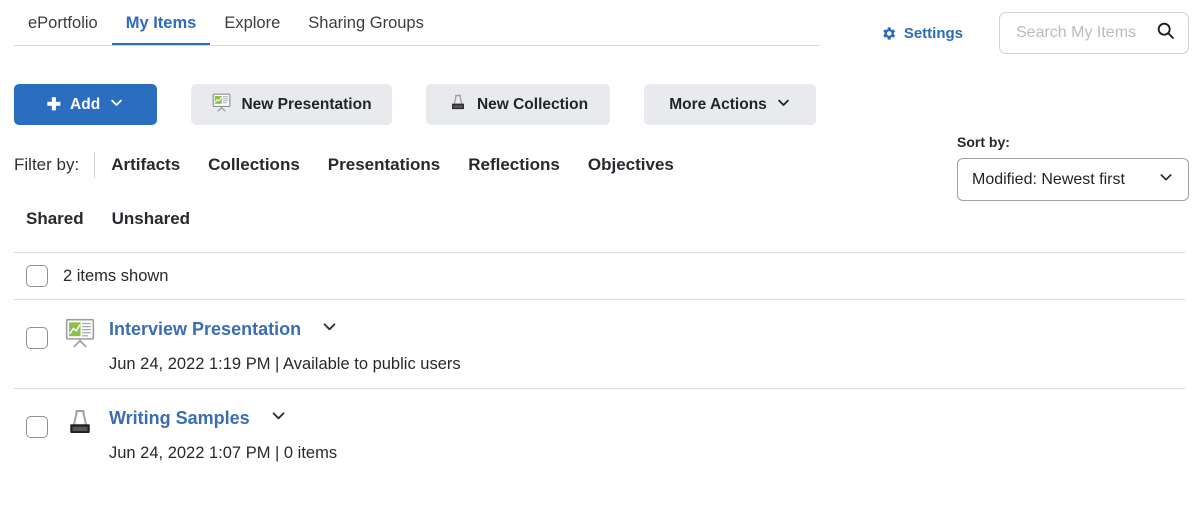 This screenshot has height=518, width=1199. What do you see at coordinates (37, 276) in the screenshot?
I see `select-all-checkbox` at bounding box center [37, 276].